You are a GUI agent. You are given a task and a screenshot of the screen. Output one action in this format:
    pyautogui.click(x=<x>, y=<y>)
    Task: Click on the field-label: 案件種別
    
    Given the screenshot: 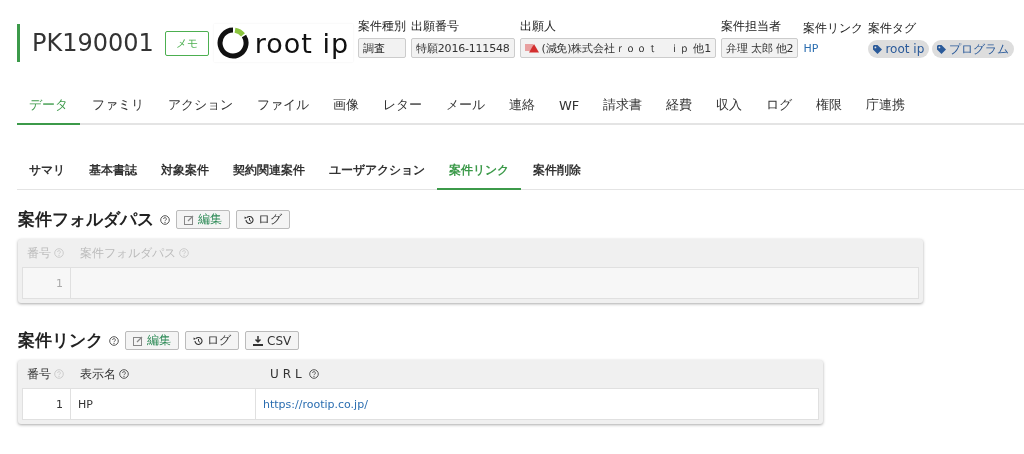 What is the action you would take?
    pyautogui.click(x=382, y=26)
    